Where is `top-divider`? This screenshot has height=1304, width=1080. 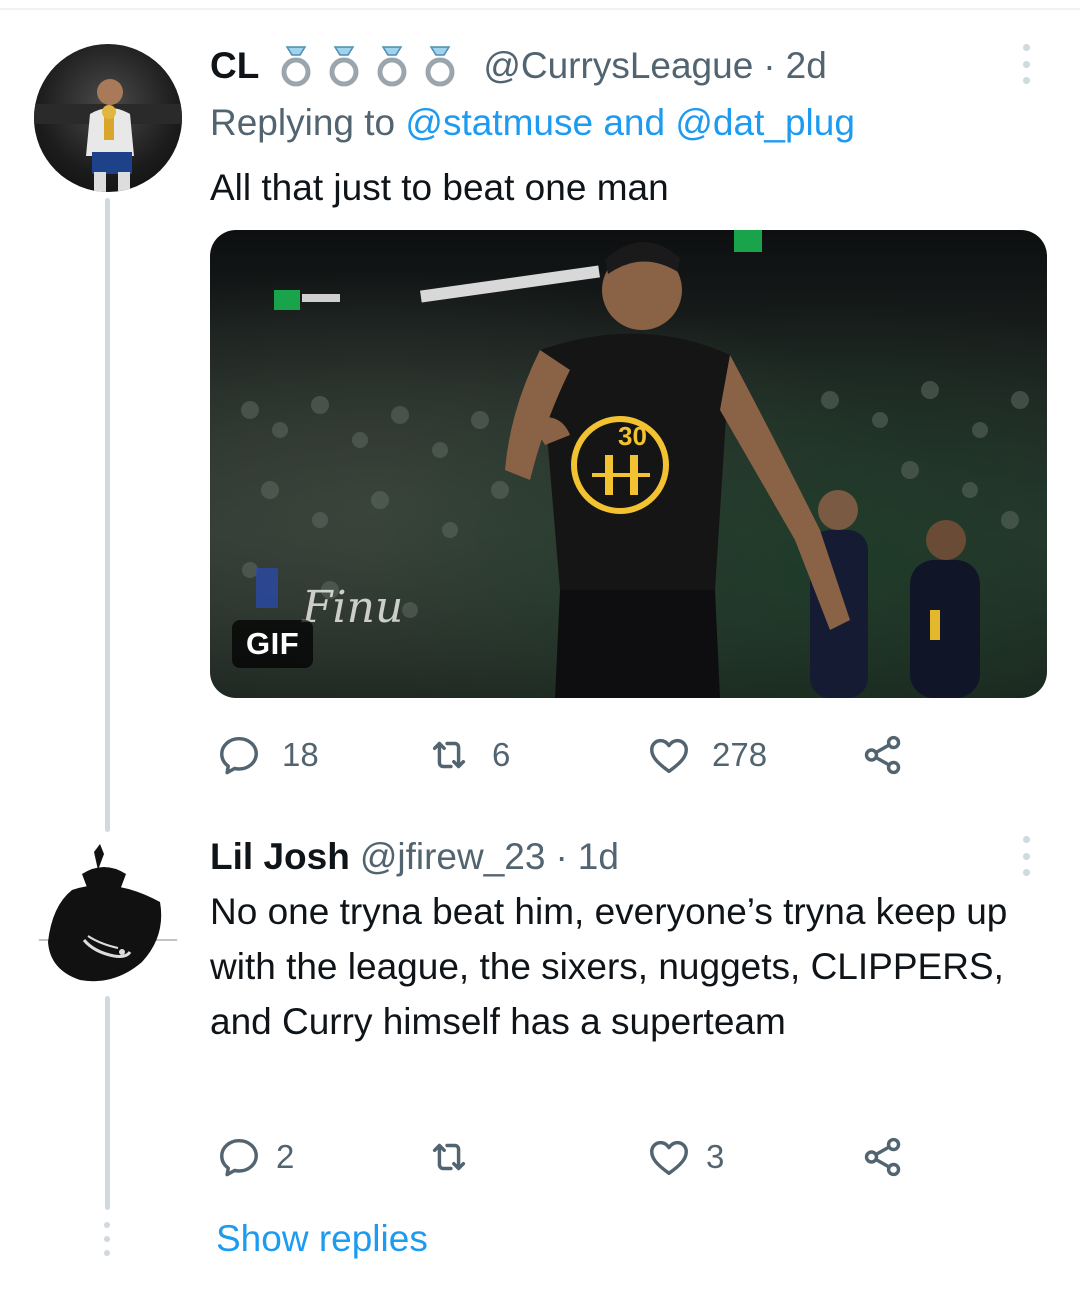 top-divider is located at coordinates (540, 9).